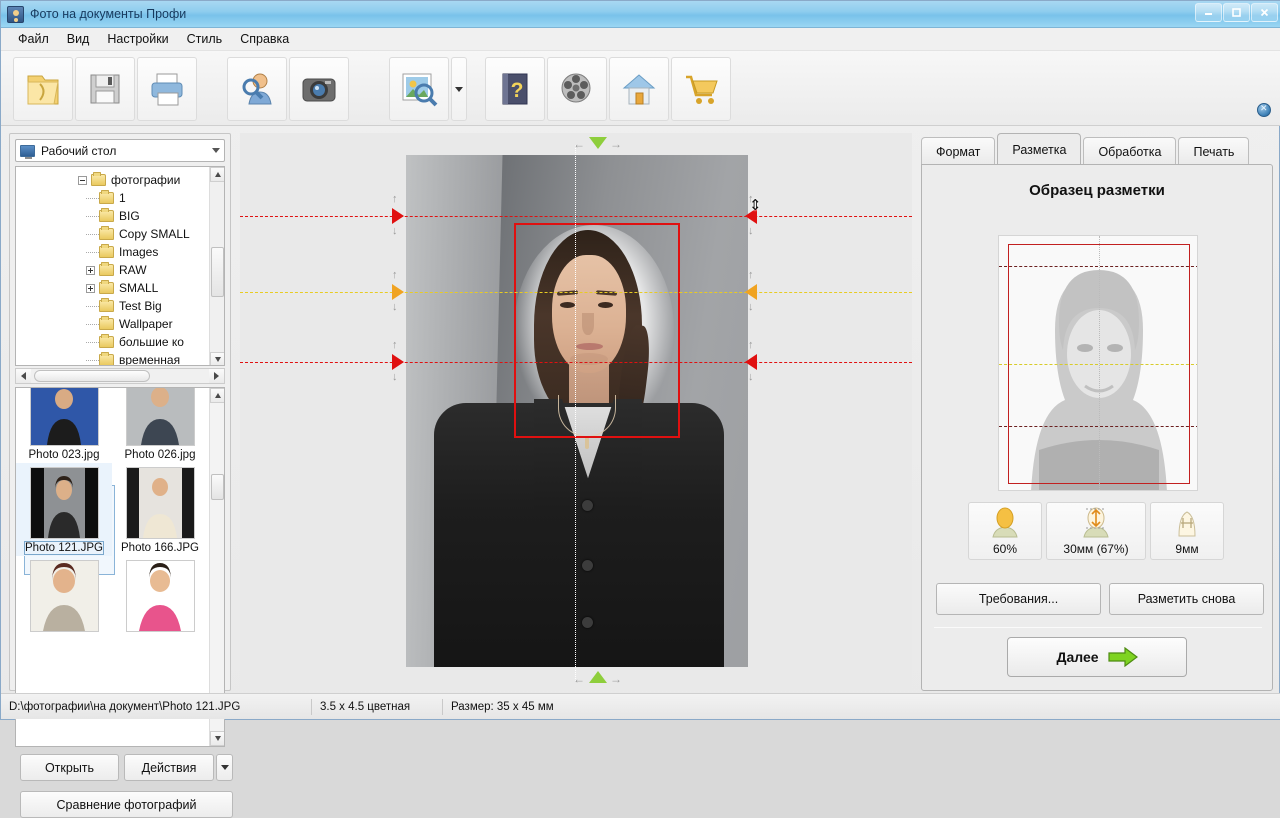 This screenshot has height=818, width=1280. What do you see at coordinates (264, 39) in the screenshot?
I see `menu-item-help: Справка` at bounding box center [264, 39].